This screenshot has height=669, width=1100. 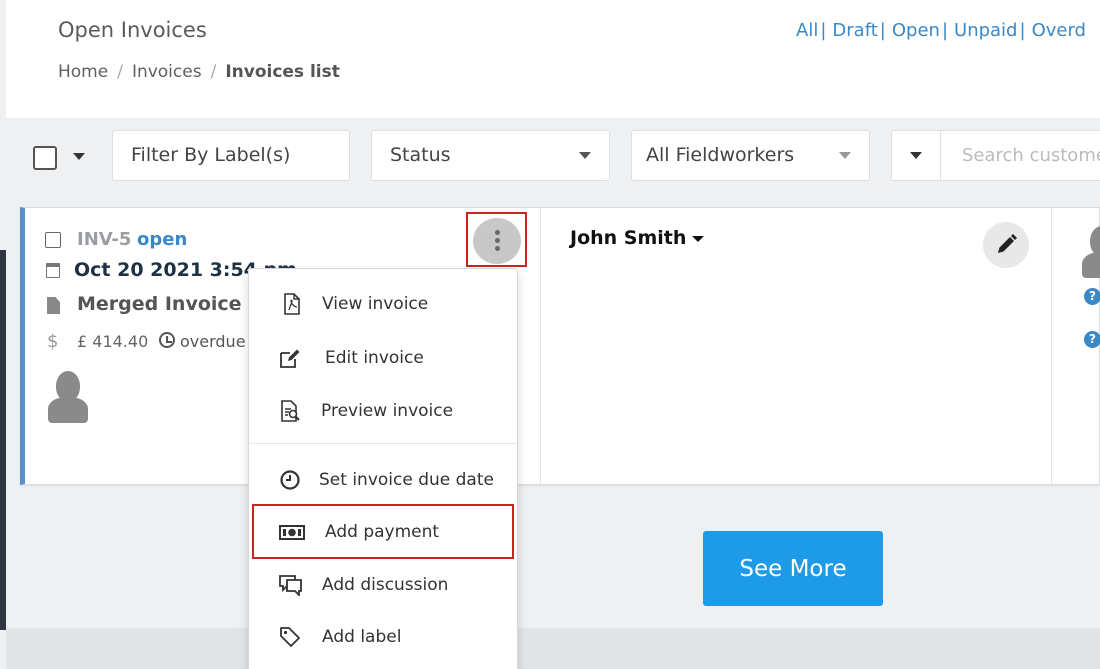 I want to click on pdf-file-icon, so click(x=292, y=304).